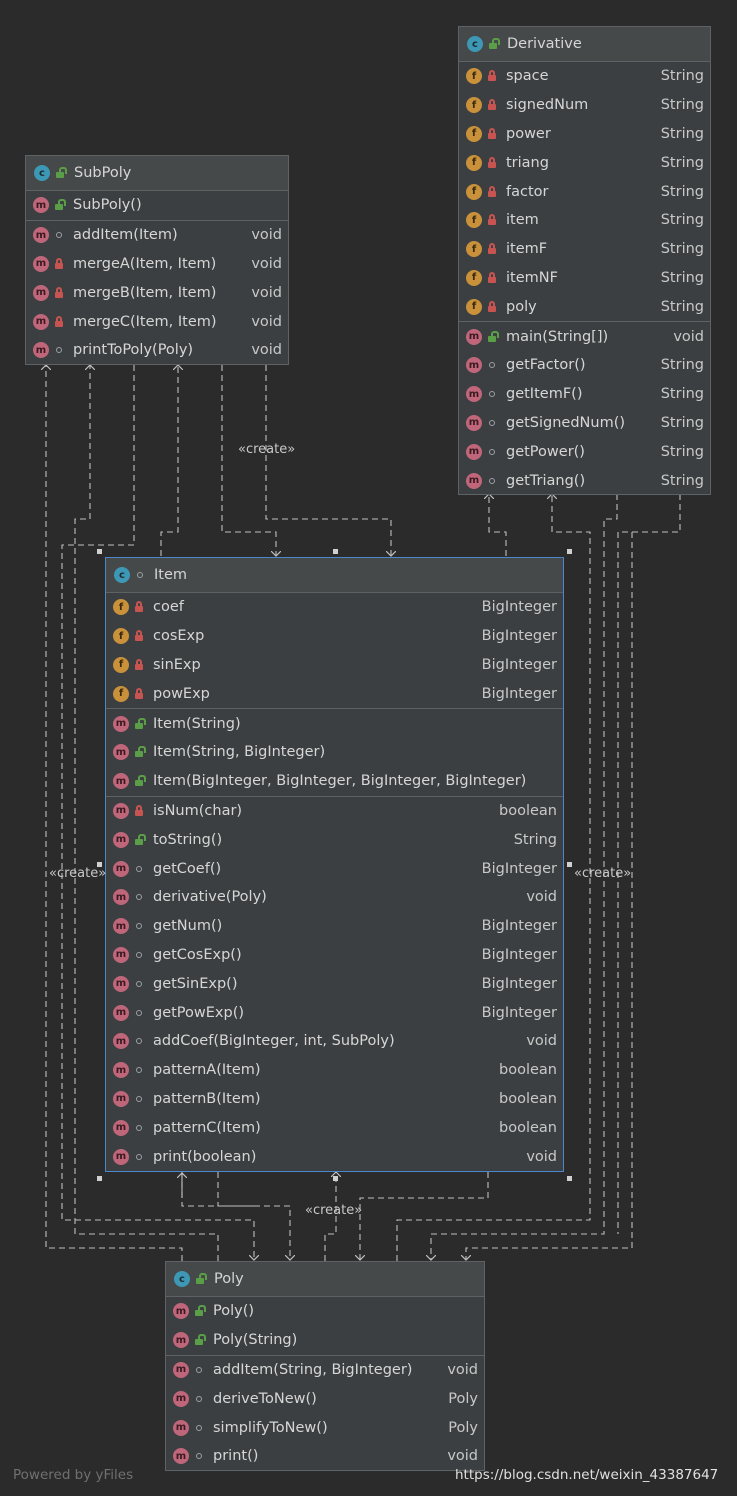 The height and width of the screenshot is (1496, 737). Describe the element at coordinates (334, 607) in the screenshot. I see `field-row: f coef BigInteger` at that location.